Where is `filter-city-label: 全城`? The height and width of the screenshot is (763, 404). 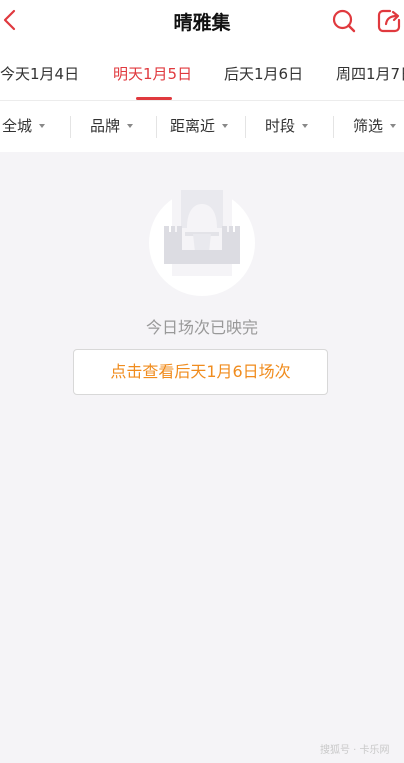 filter-city-label: 全城 is located at coordinates (17, 126).